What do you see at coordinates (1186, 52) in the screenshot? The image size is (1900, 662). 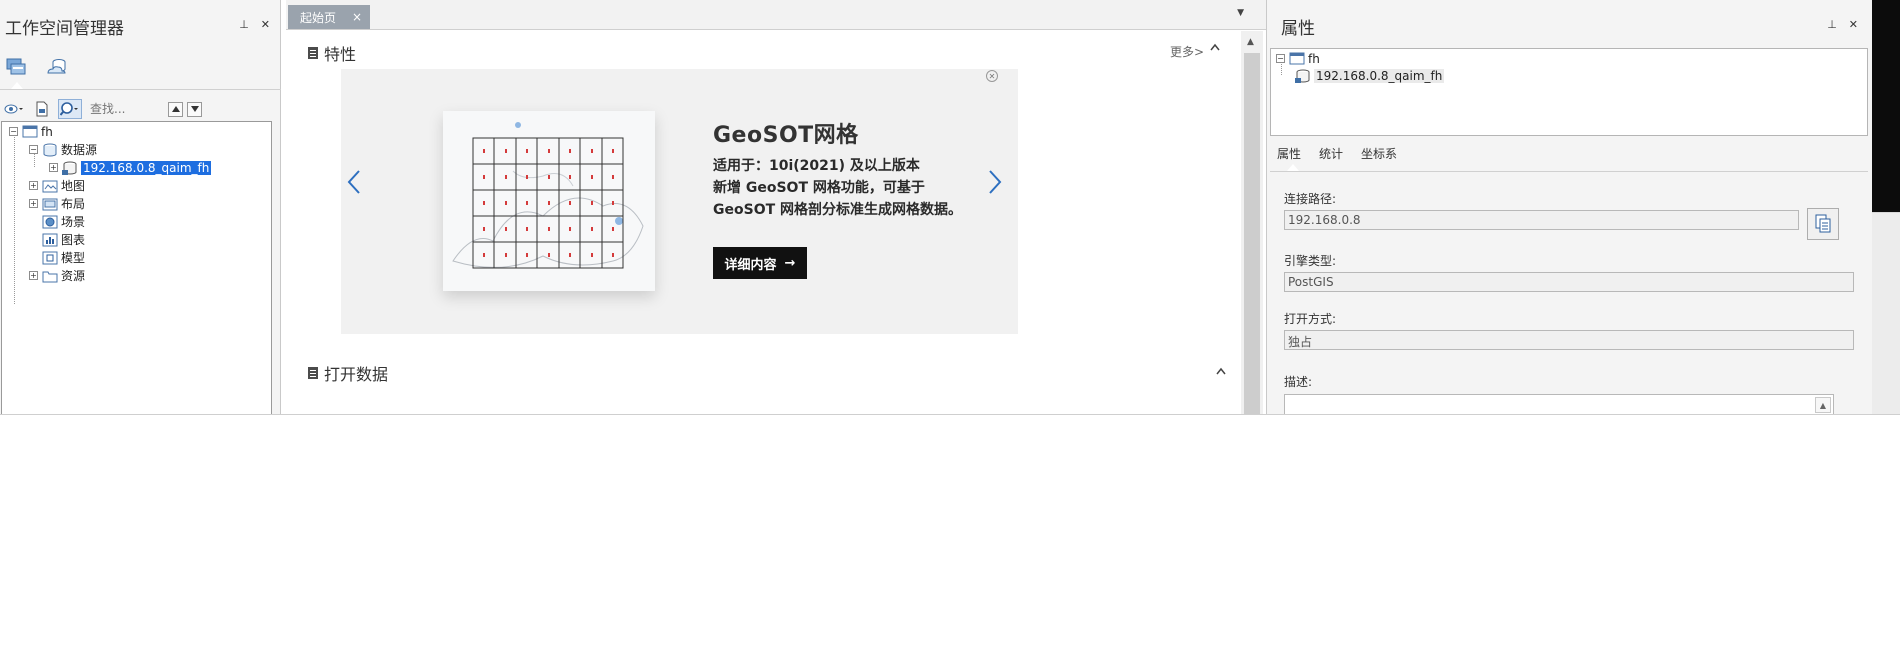 I see `more-label: 更多>` at bounding box center [1186, 52].